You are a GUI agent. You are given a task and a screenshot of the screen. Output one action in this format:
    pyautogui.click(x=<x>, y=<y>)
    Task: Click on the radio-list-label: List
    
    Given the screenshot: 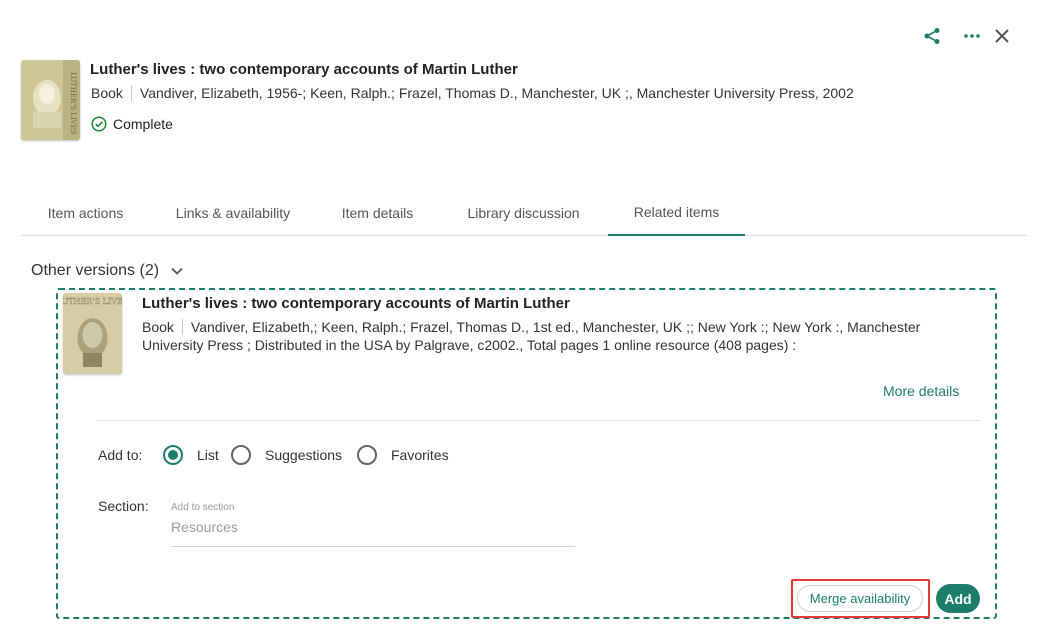 What is the action you would take?
    pyautogui.click(x=208, y=455)
    